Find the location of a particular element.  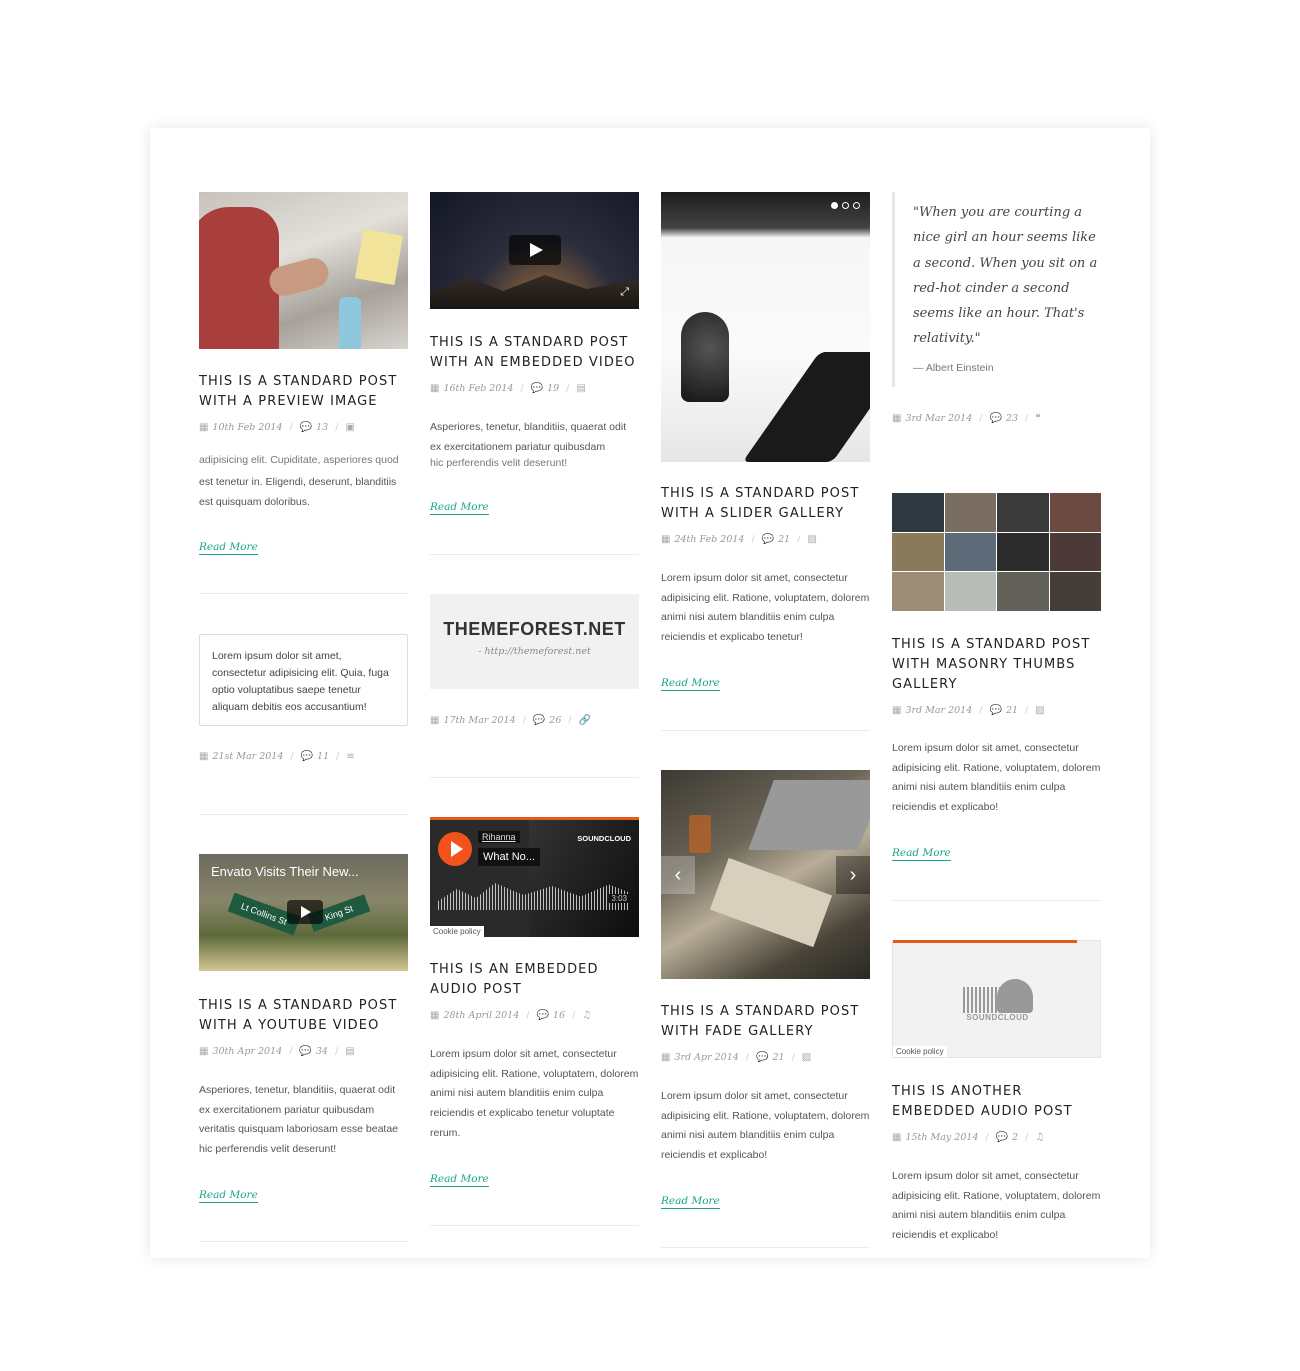

post-meta: ▦ 16th Feb 2014 / 💬 19 / ▤ is located at coordinates (508, 388).